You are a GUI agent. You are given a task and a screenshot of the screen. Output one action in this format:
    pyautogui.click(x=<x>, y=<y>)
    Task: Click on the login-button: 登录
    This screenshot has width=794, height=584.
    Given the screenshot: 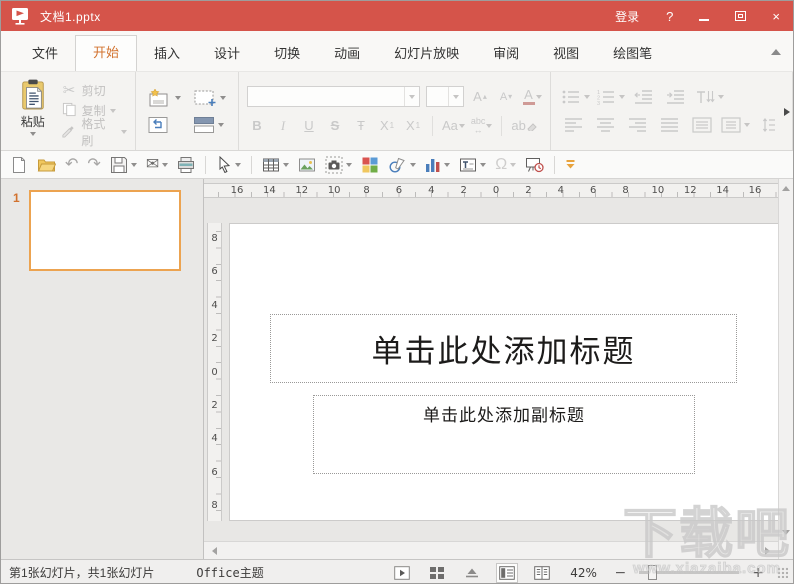 What is the action you would take?
    pyautogui.click(x=627, y=16)
    